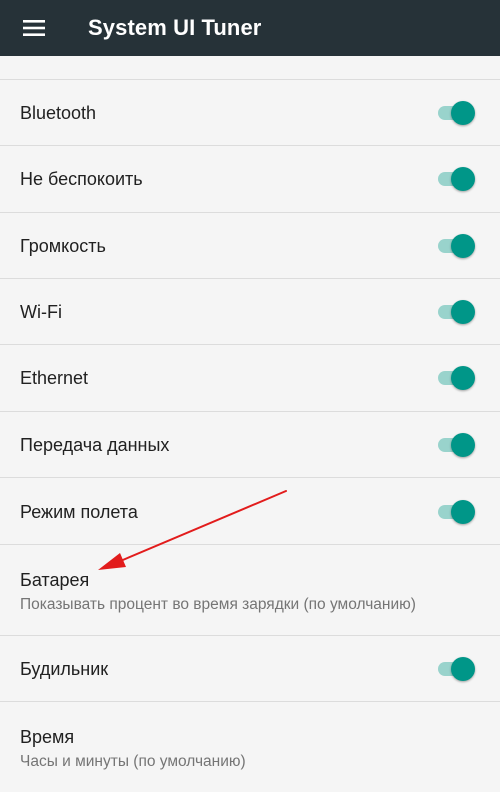 This screenshot has width=500, height=792. I want to click on volume-toggle, so click(457, 246).